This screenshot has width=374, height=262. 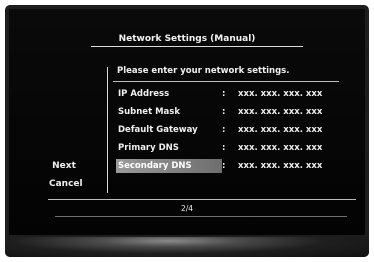 I want to click on field-label: Subnet Mask, so click(x=149, y=112).